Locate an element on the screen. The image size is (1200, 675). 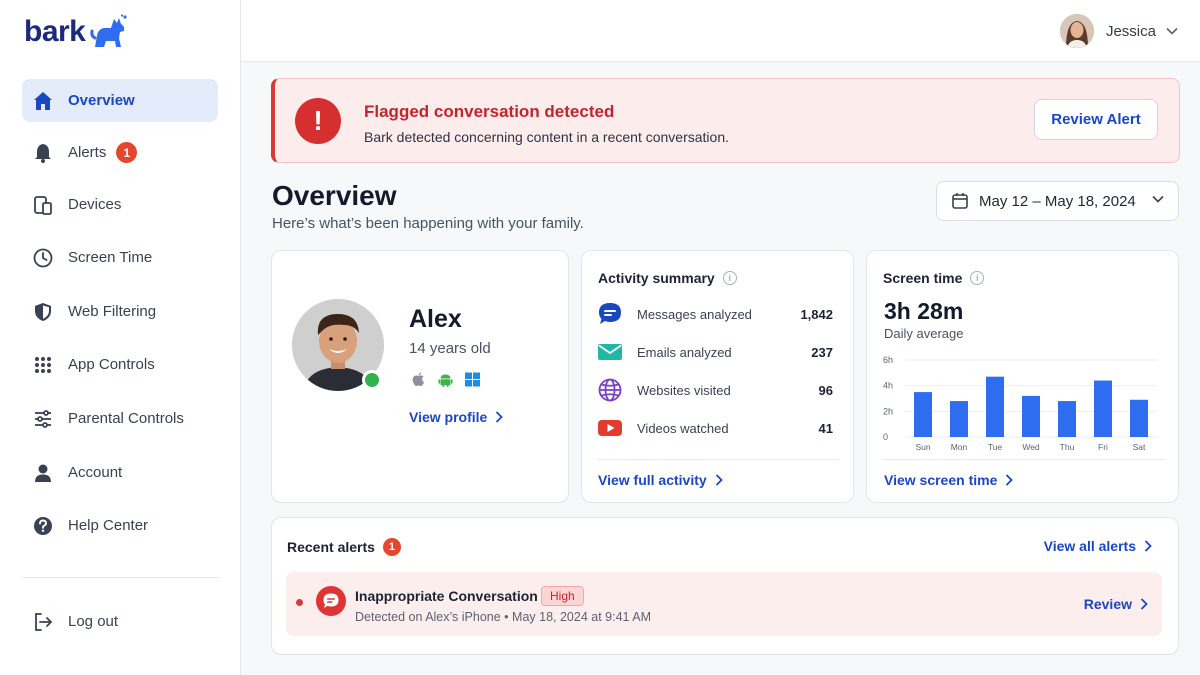
activity-row-emails: Emails analyzed 237 is located at coordinates (715, 352).